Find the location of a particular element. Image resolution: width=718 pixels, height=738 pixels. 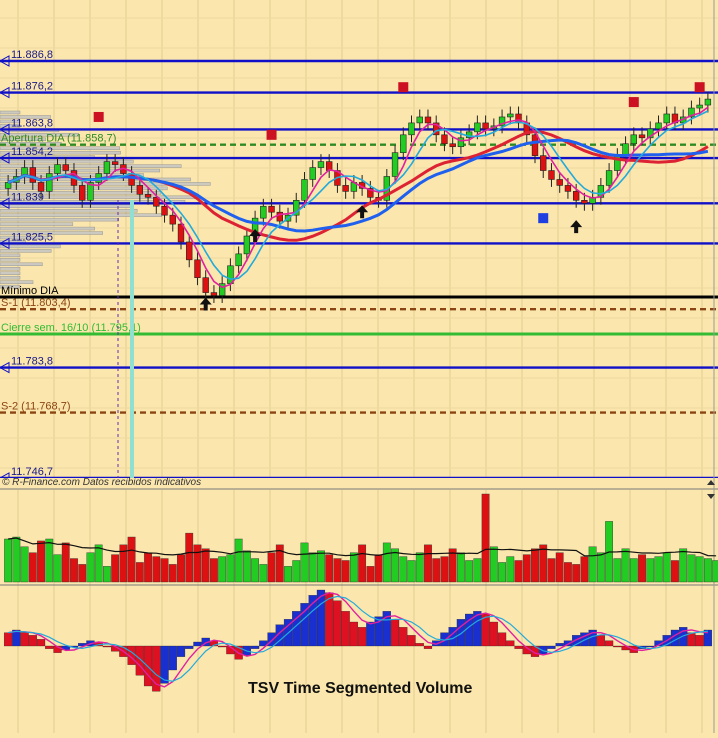

price-level-label: 11.783,8 is located at coordinates (32, 362).